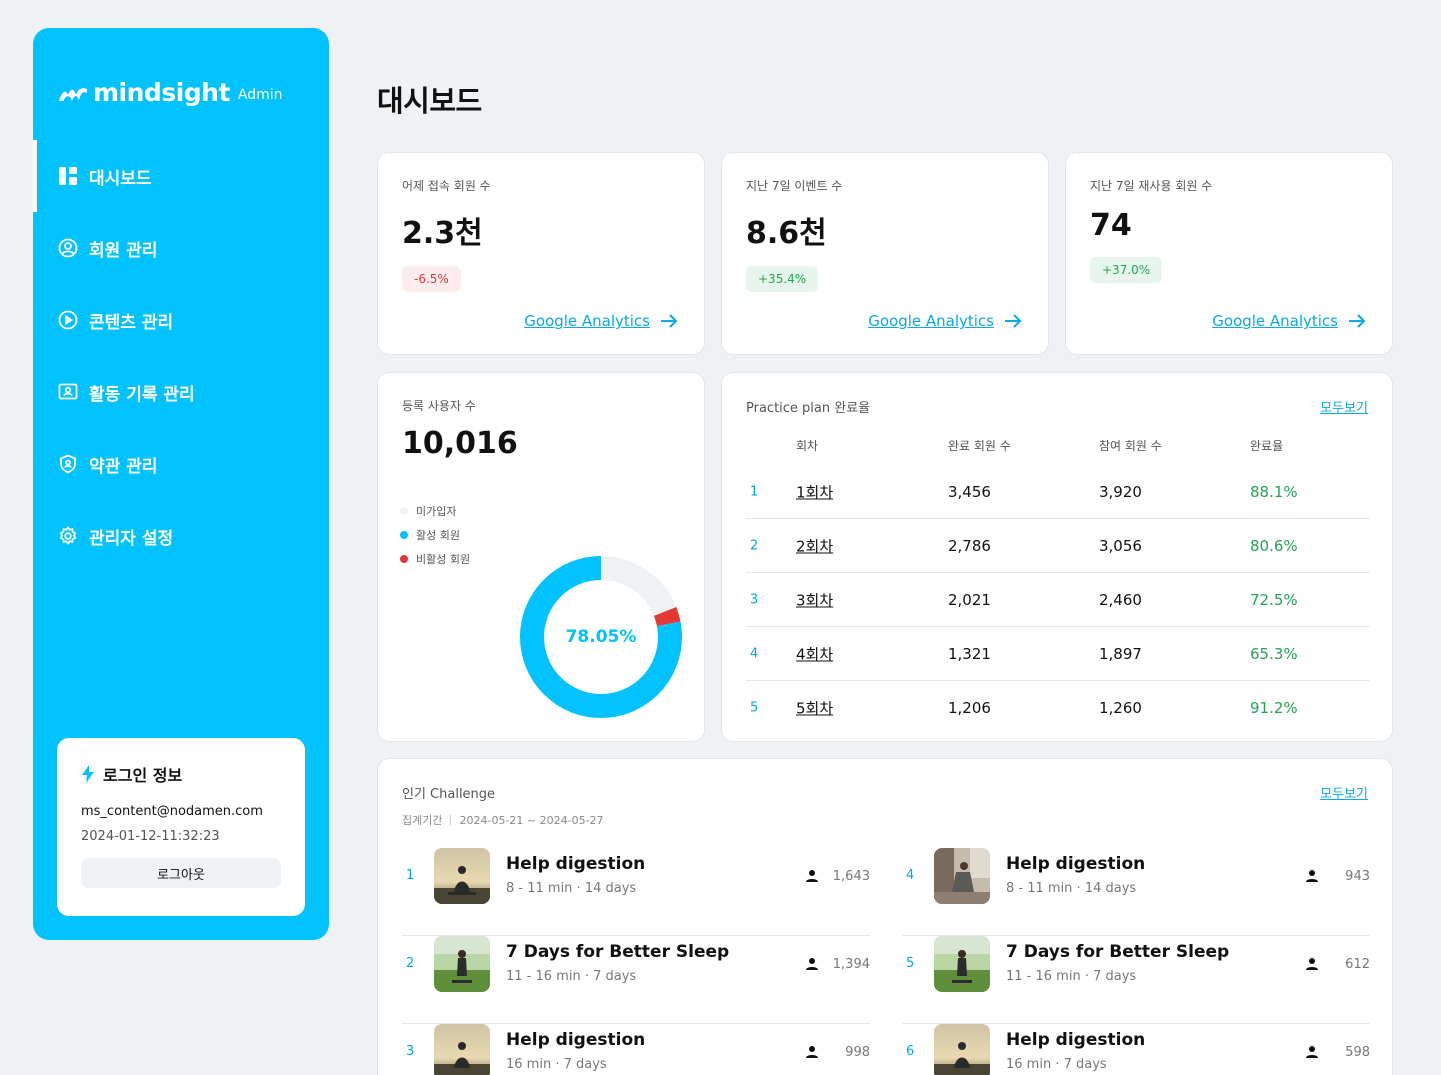 The height and width of the screenshot is (1075, 1441). What do you see at coordinates (782, 279) in the screenshot?
I see `change-badge: +35.4%` at bounding box center [782, 279].